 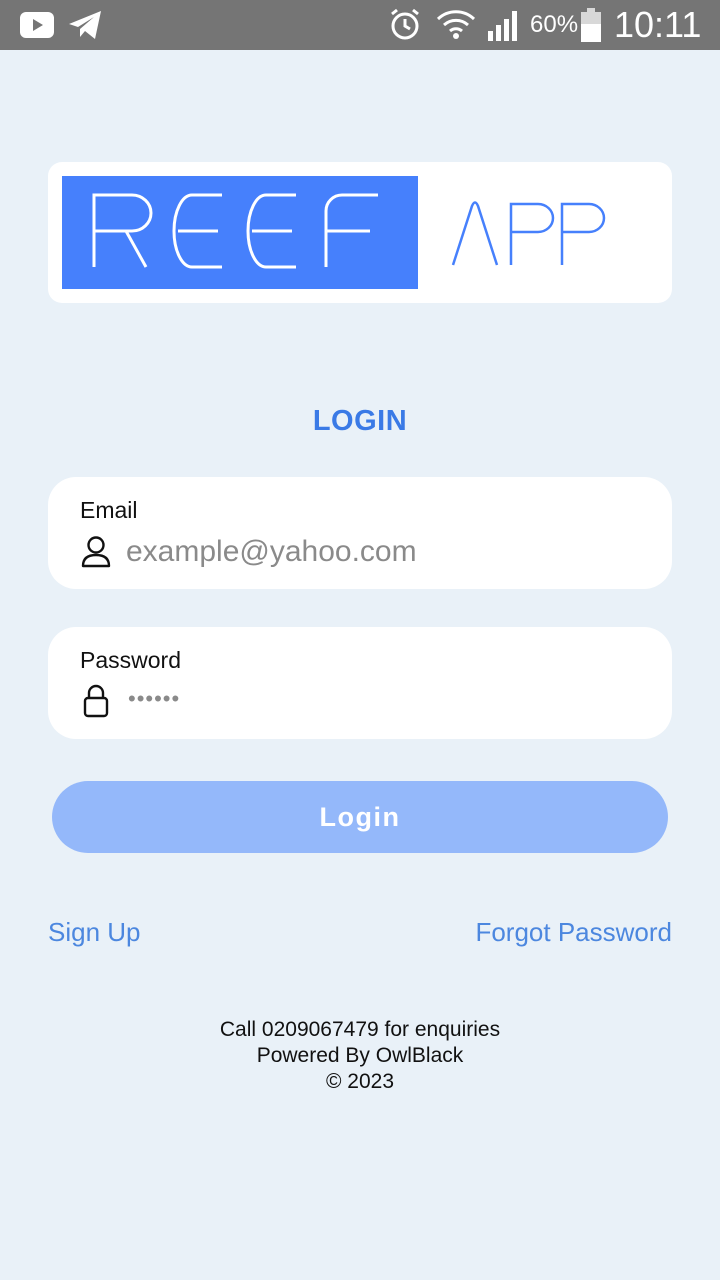 What do you see at coordinates (360, 25) in the screenshot?
I see `status-bar: 60% 10:11` at bounding box center [360, 25].